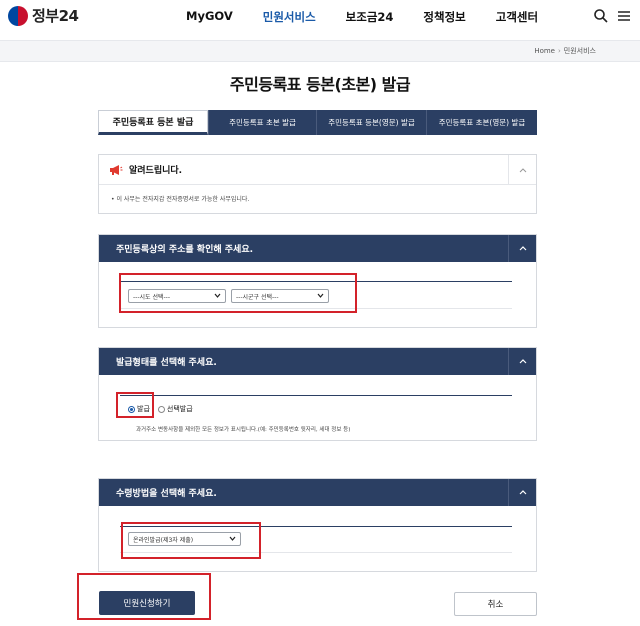 Image resolution: width=640 pixels, height=626 pixels. Describe the element at coordinates (161, 409) in the screenshot. I see `radio-selective-issue` at that location.